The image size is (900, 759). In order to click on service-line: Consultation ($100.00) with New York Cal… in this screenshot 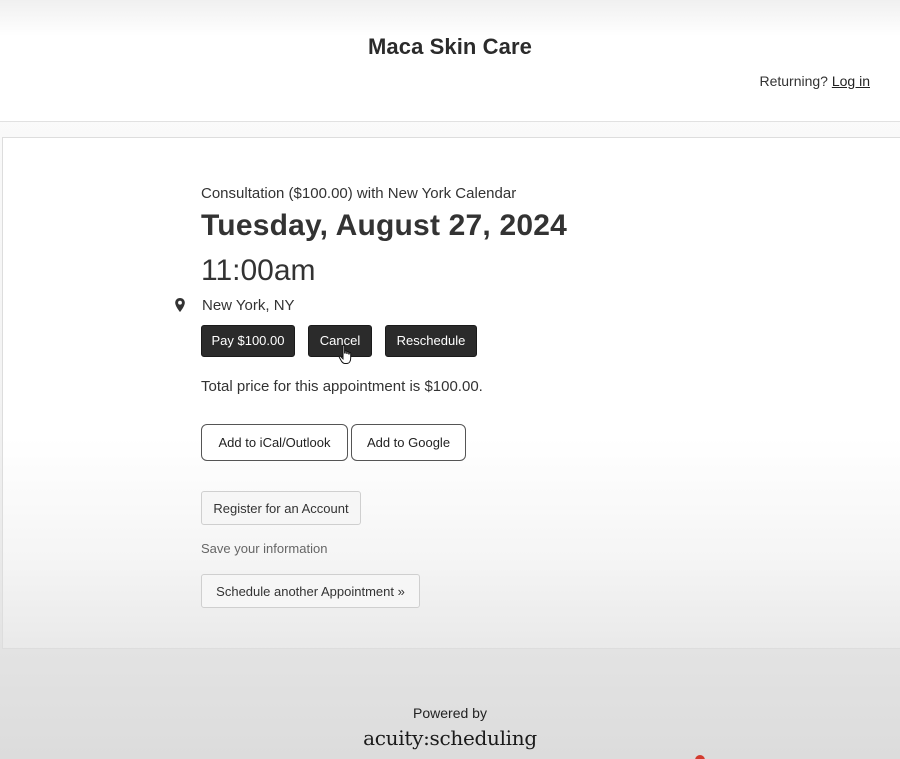, I will do `click(359, 193)`.